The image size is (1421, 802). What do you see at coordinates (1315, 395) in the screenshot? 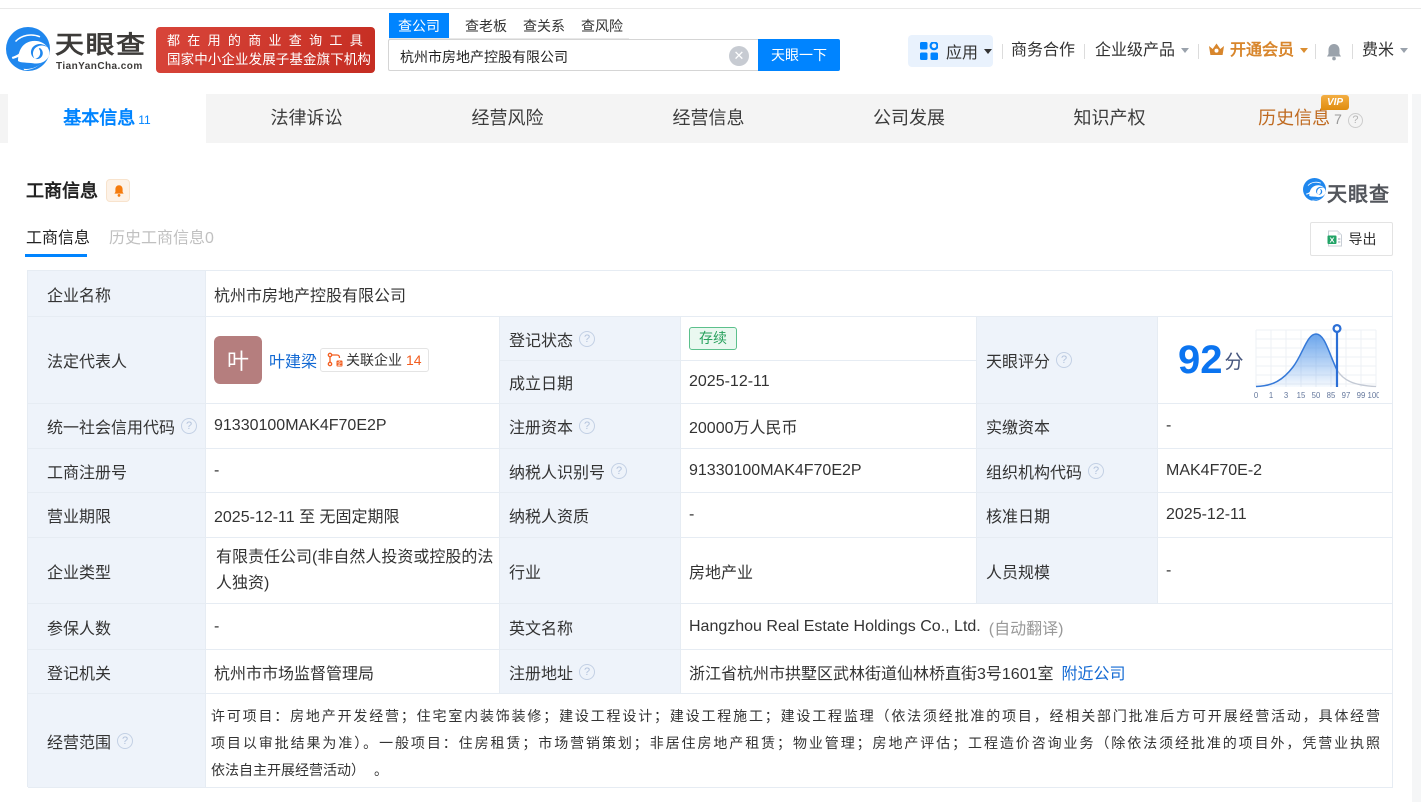
I see `svg-text: 50` at bounding box center [1315, 395].